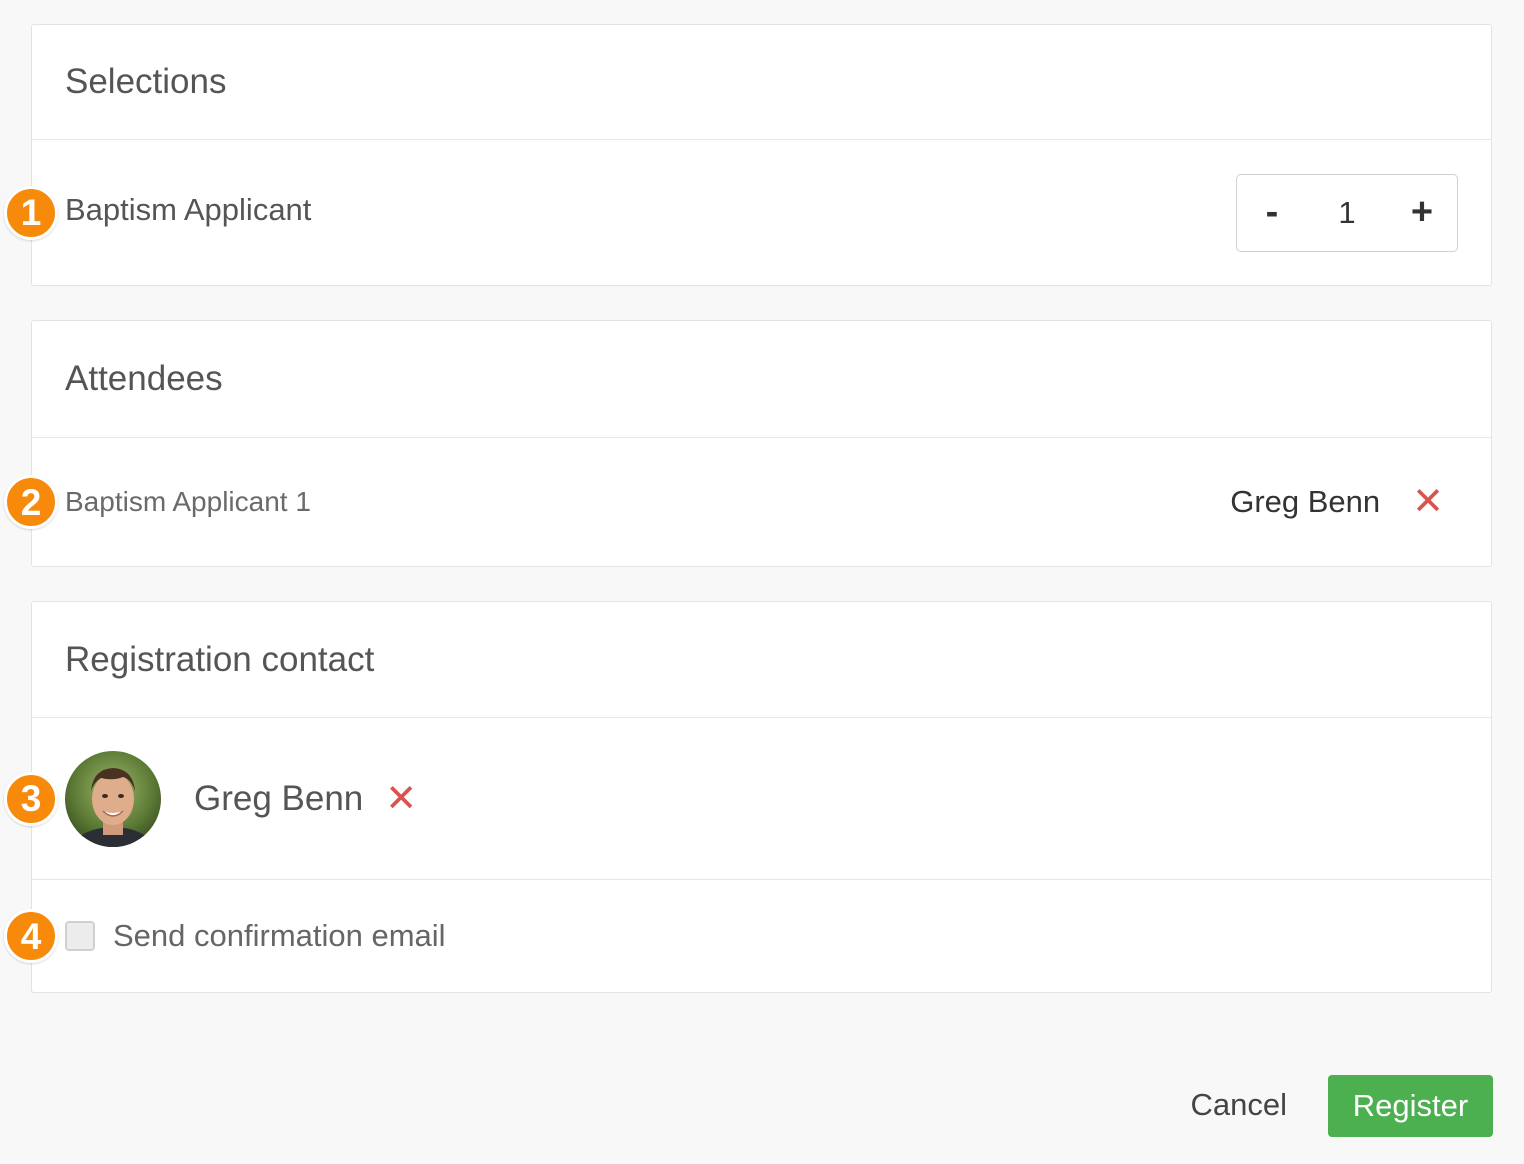  Describe the element at coordinates (80, 936) in the screenshot. I see `send-confirmation-checkbox` at that location.